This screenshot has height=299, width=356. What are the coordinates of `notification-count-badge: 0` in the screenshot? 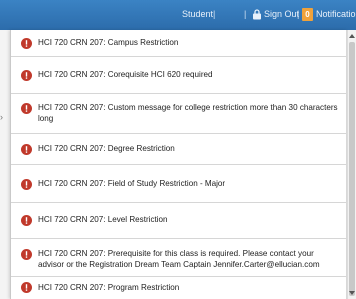 It's located at (307, 14).